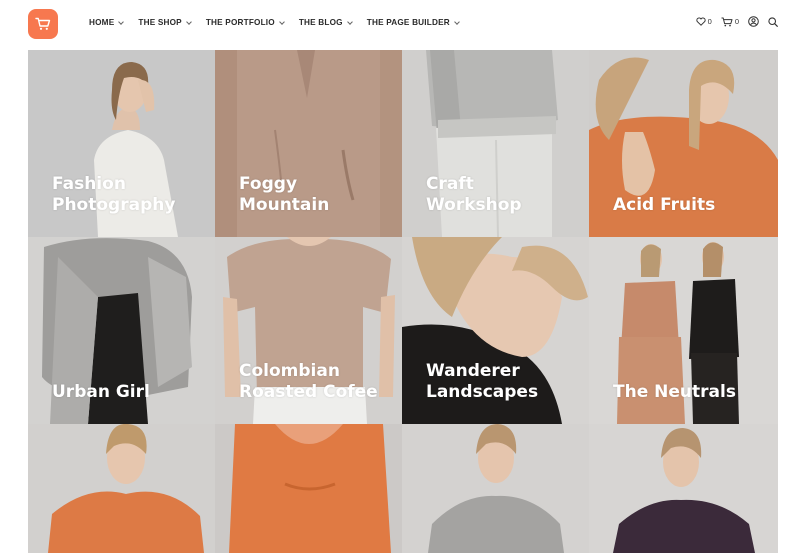  I want to click on portfolio-tile-foggy-mountain: Foggy Mountain, so click(308, 143).